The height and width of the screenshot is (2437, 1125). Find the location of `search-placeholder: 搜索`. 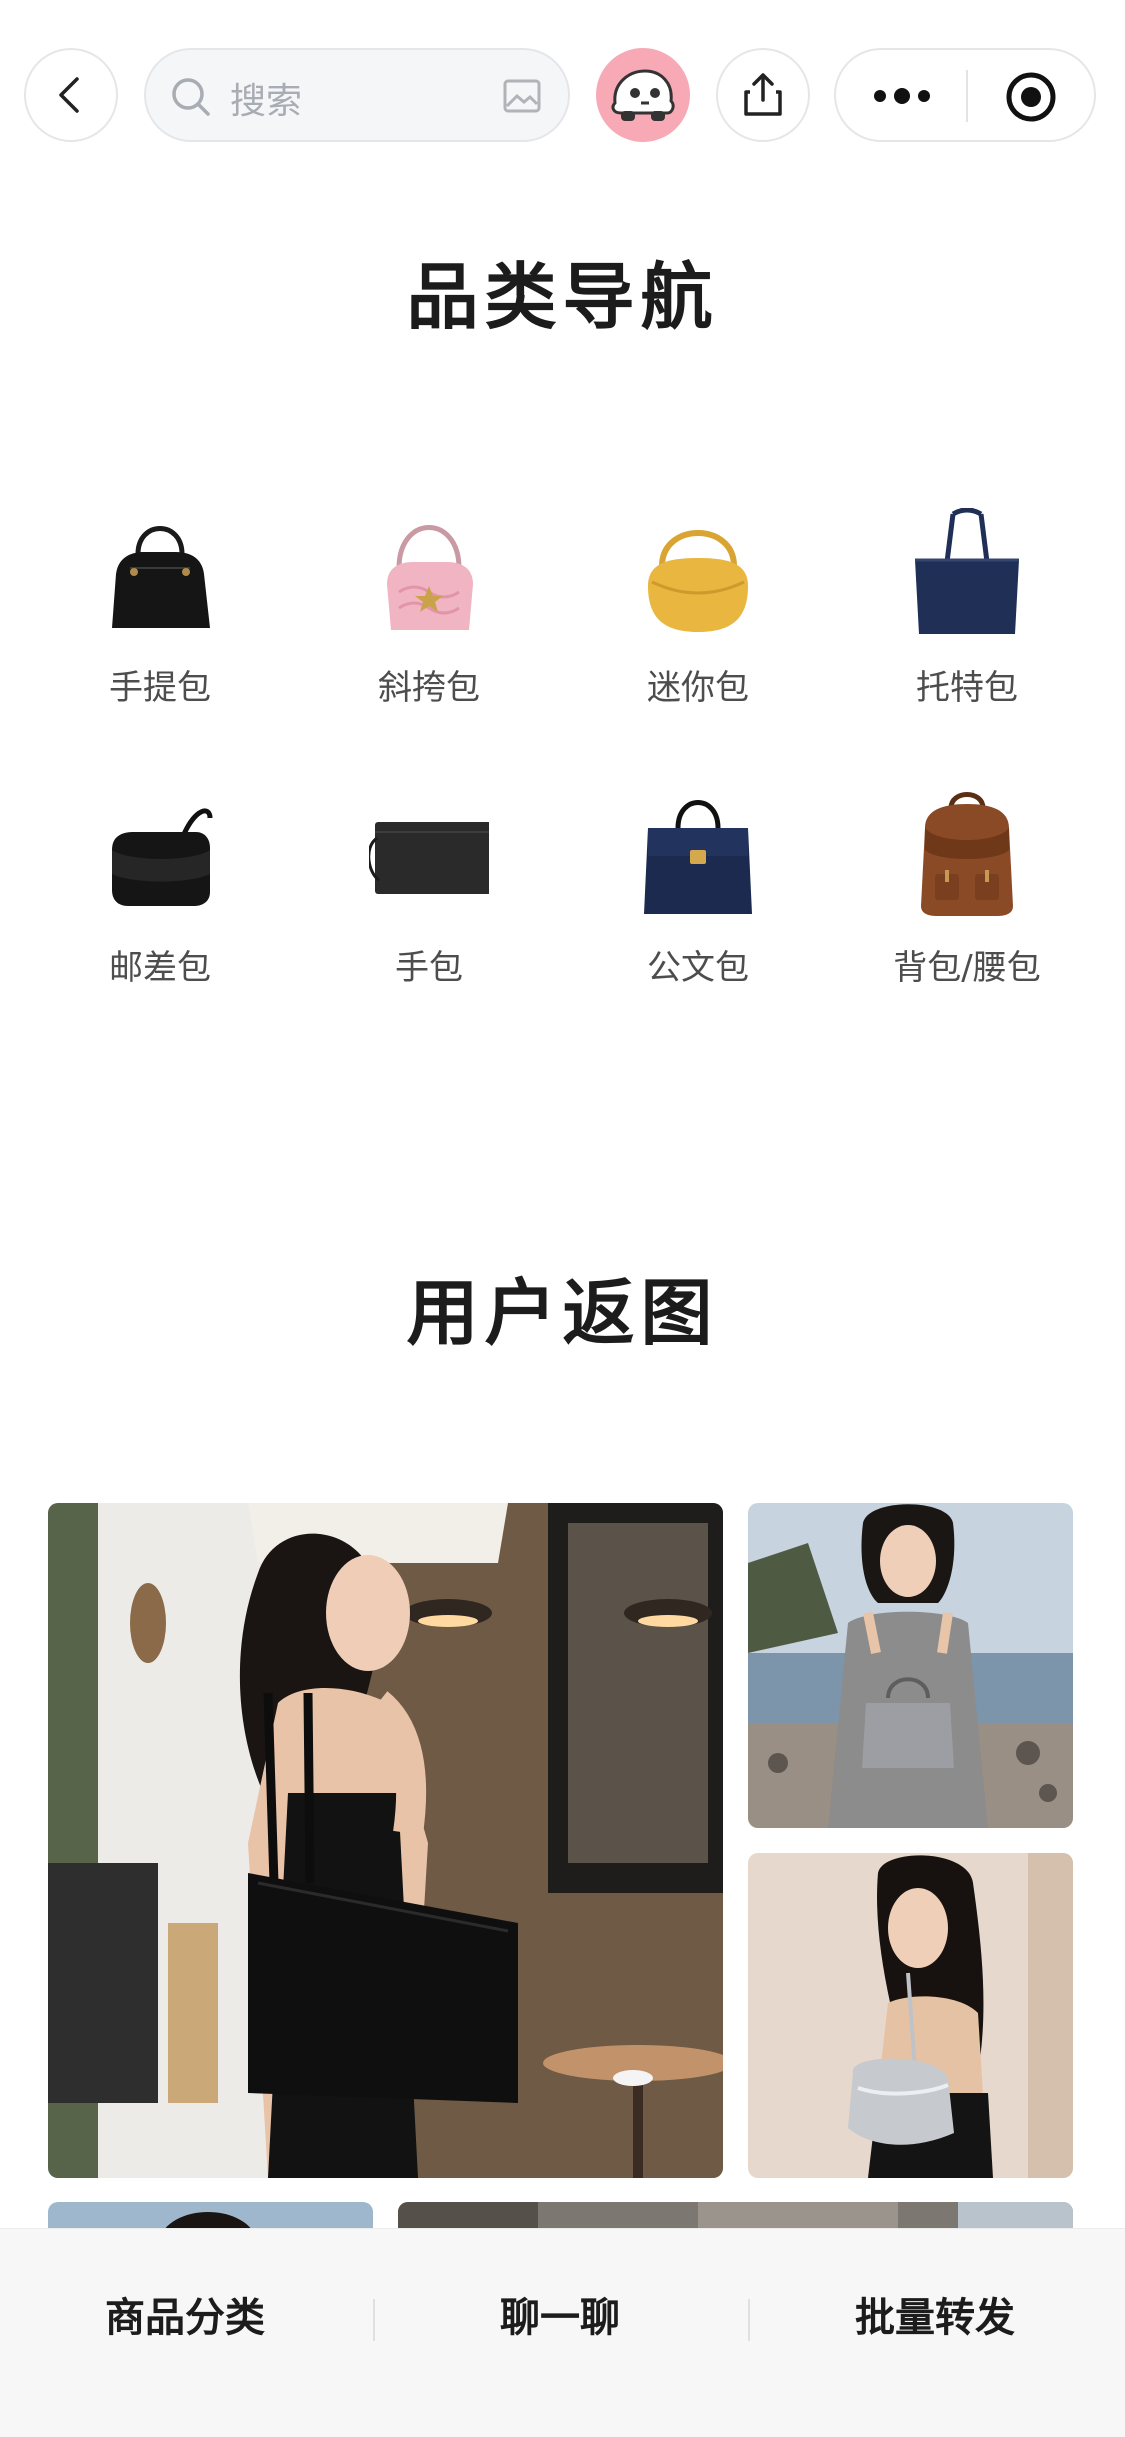

search-placeholder: 搜索 is located at coordinates (266, 101).